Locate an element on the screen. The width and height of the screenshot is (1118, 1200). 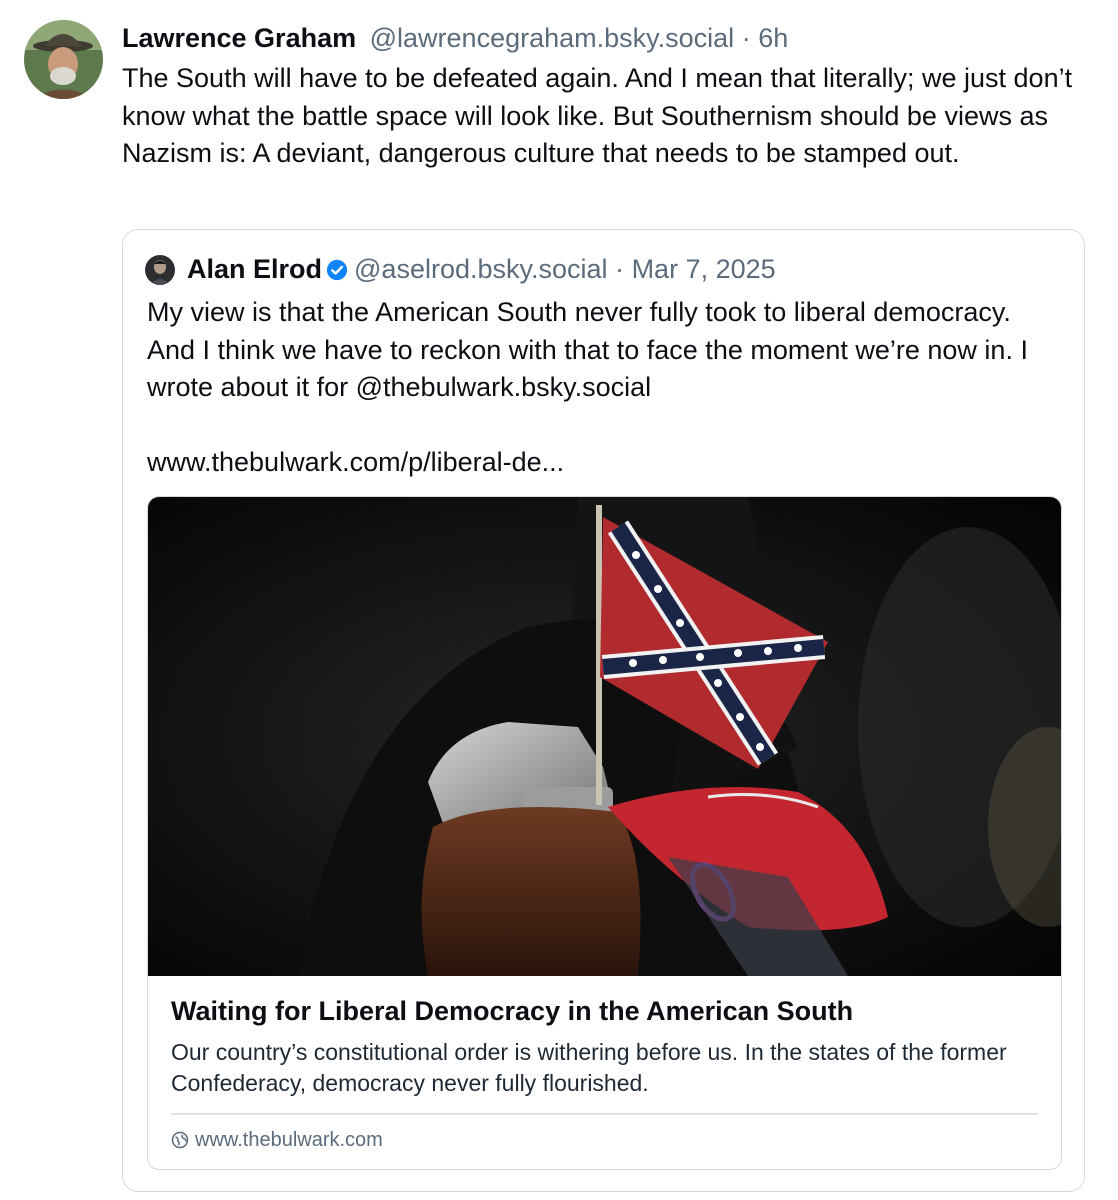
quote-author-handle: @aselrod.bsky.social is located at coordinates (481, 269).